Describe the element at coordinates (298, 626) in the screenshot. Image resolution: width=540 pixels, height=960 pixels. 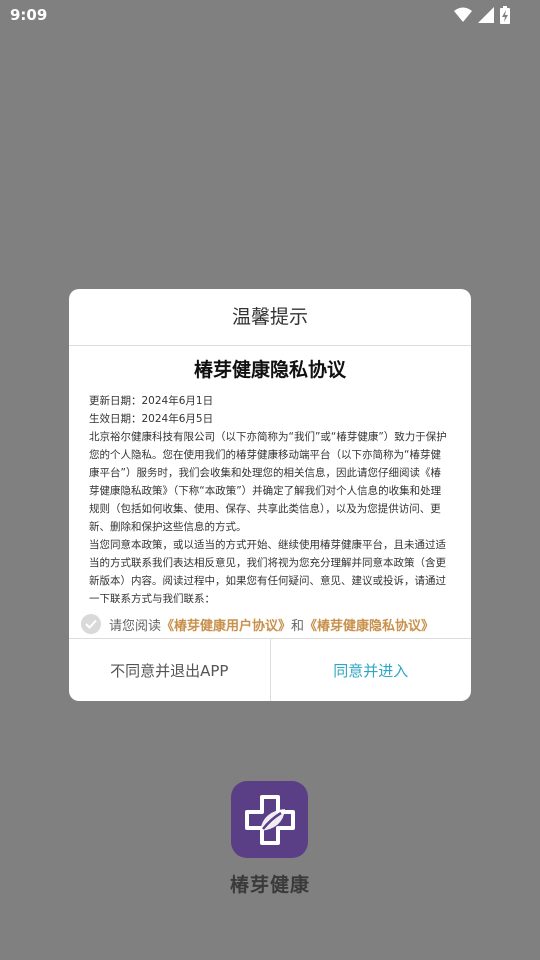
I see `consent-and: 和` at that location.